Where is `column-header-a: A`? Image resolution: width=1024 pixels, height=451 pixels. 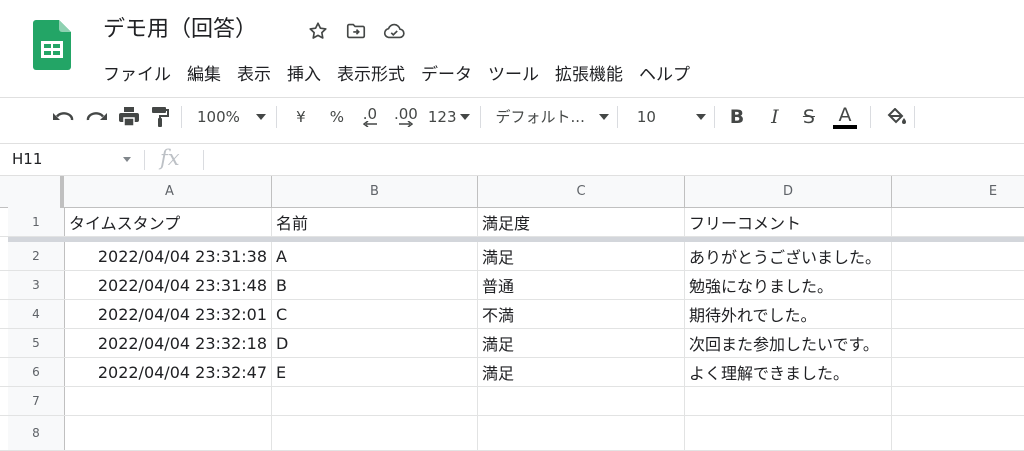 column-header-a: A is located at coordinates (170, 192).